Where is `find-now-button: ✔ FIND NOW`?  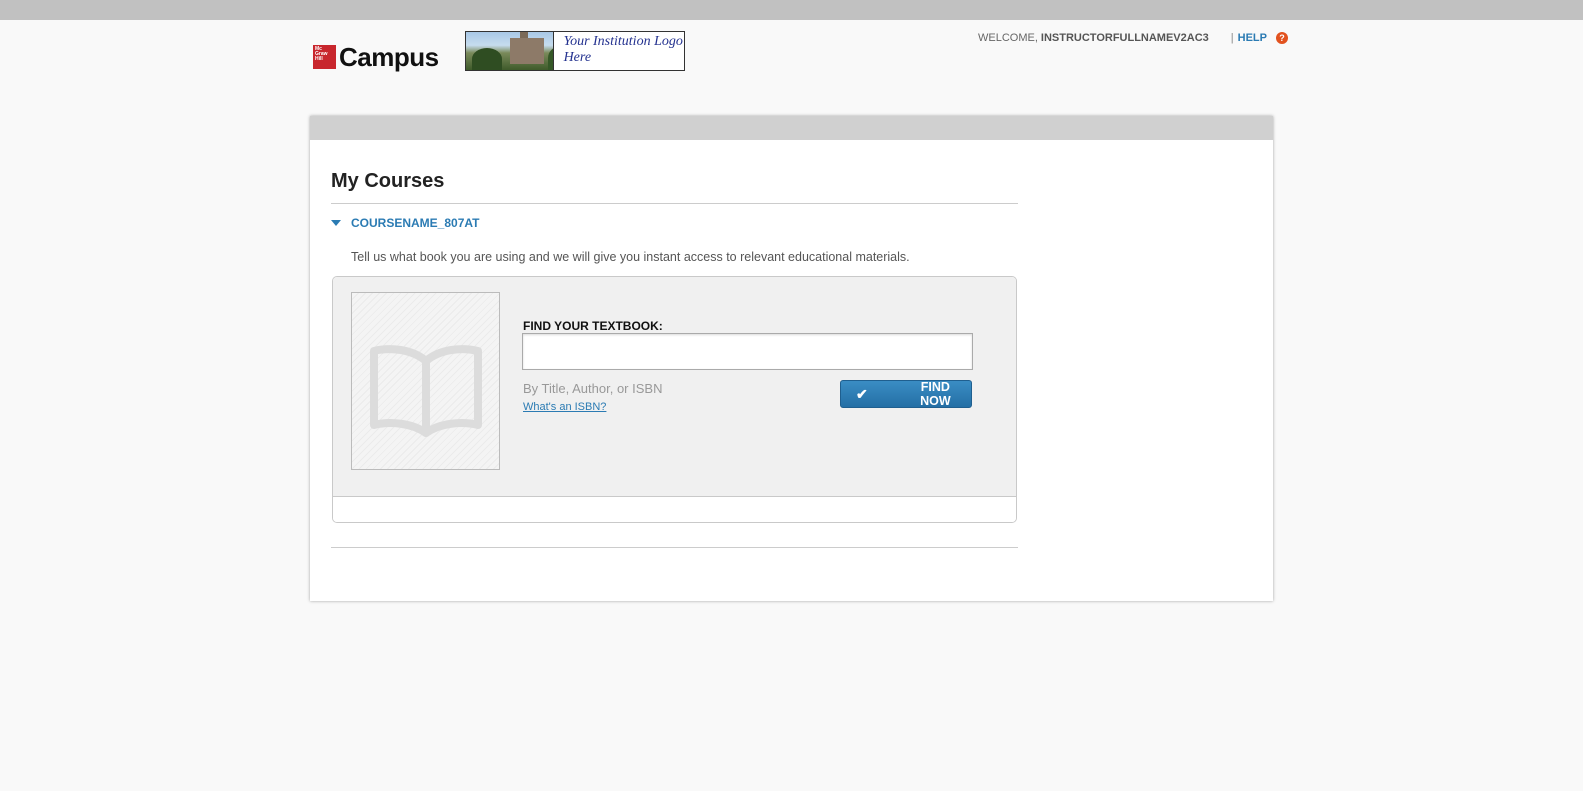 find-now-button: ✔ FIND NOW is located at coordinates (906, 394).